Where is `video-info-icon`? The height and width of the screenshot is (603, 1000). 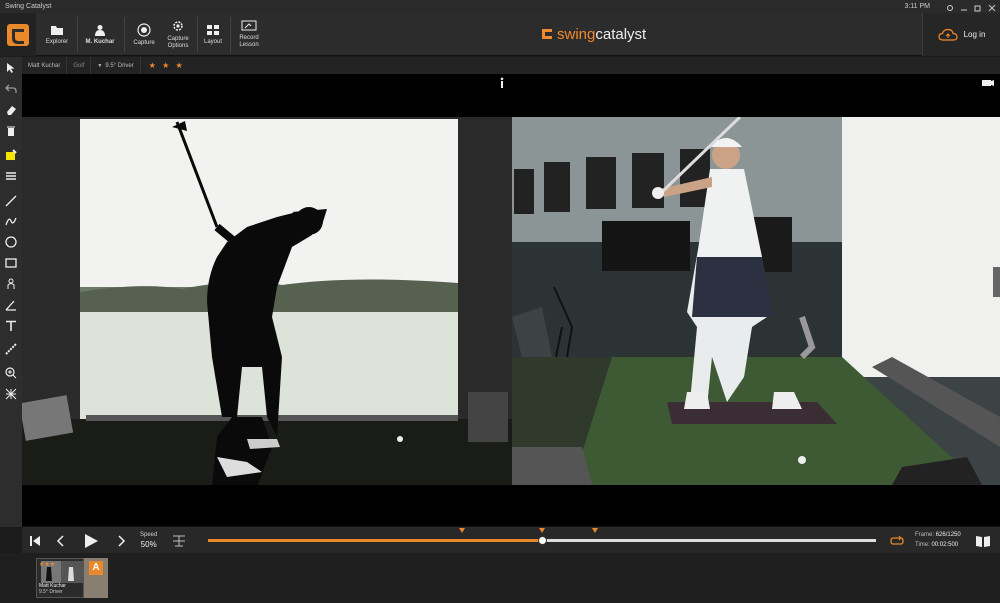
video-info-icon is located at coordinates (502, 83).